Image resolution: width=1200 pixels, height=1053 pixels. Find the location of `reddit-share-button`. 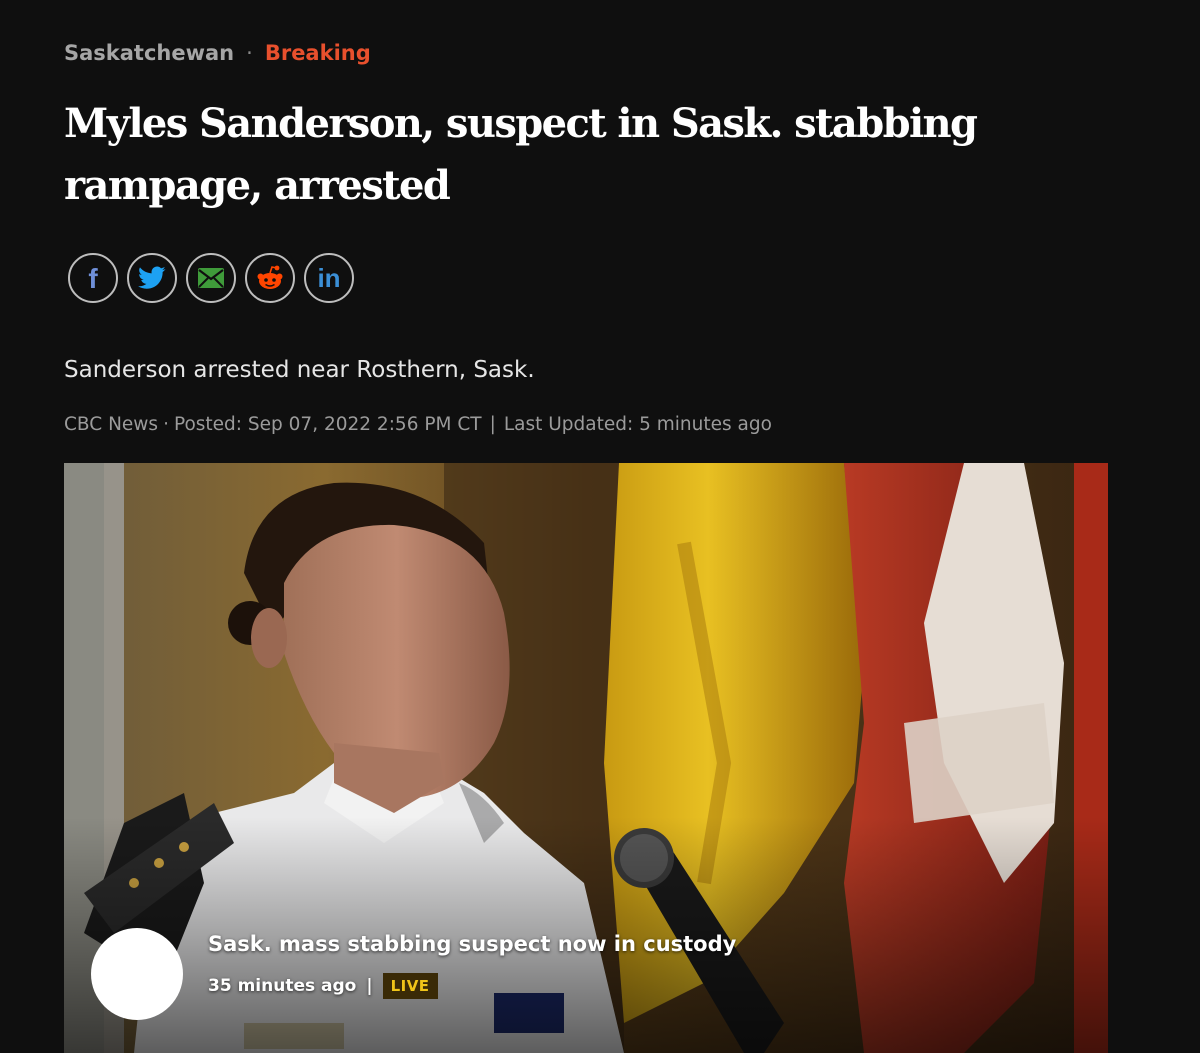

reddit-share-button is located at coordinates (270, 278).